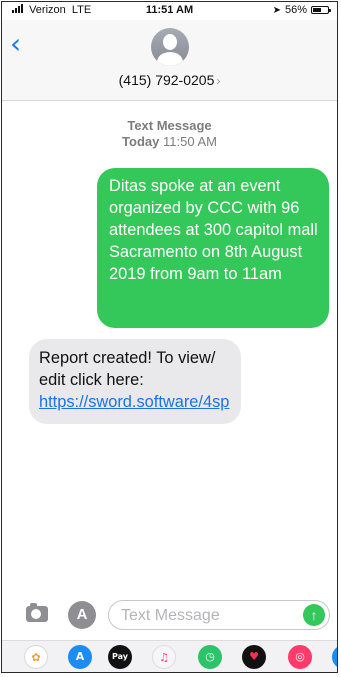 The image size is (341, 677). I want to click on globe-app-icon: ◎, so click(300, 657).